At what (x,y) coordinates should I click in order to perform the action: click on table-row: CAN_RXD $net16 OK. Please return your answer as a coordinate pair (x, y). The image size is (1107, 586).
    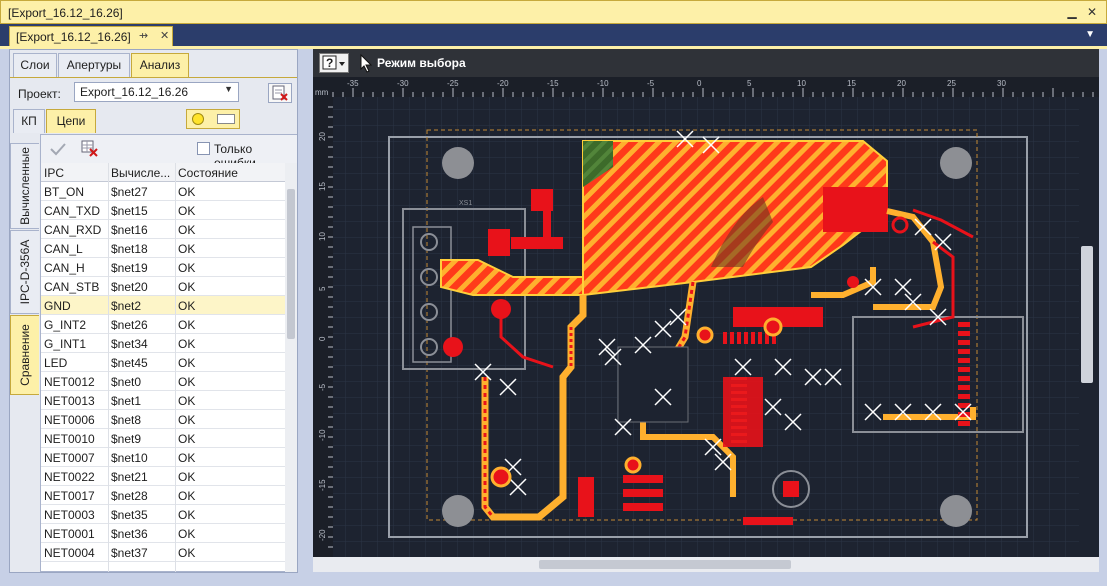
    Looking at the image, I should click on (163, 229).